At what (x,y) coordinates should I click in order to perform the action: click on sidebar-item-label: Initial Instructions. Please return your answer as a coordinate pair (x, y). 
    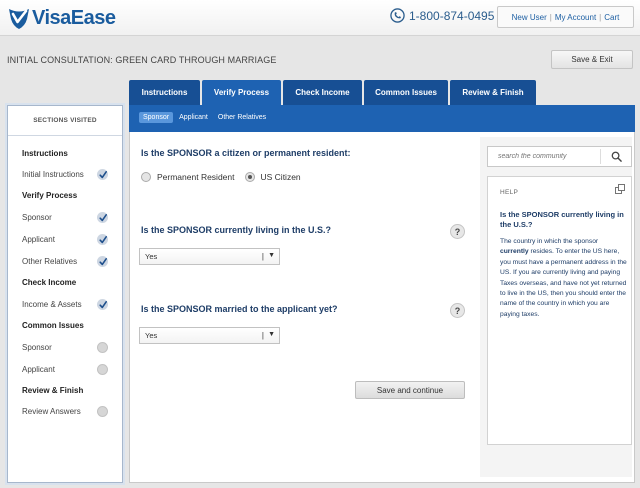
    Looking at the image, I should click on (53, 174).